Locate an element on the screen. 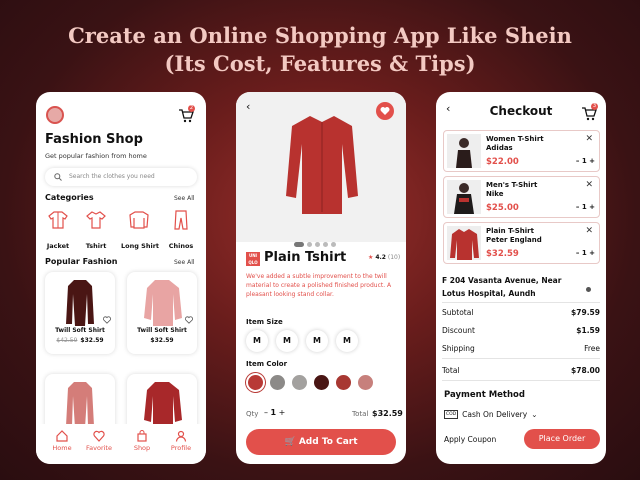  nav-label: Favorite is located at coordinates (99, 448).